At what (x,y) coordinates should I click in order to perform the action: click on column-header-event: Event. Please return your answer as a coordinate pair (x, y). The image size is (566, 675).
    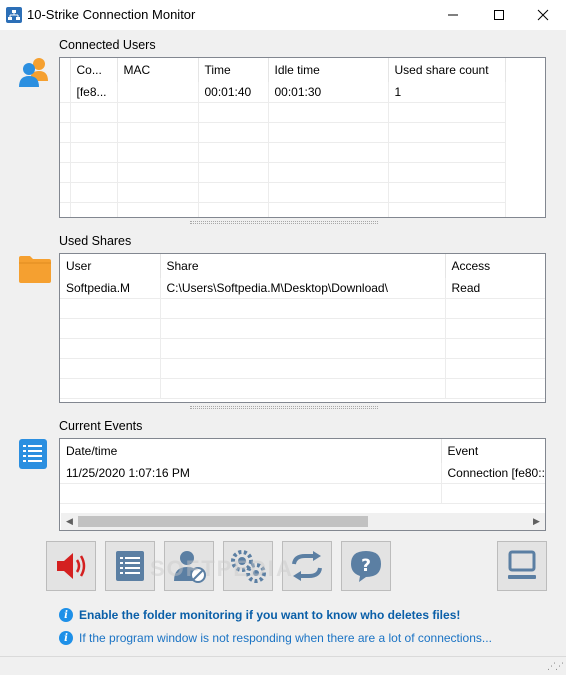
    Looking at the image, I should click on (493, 451).